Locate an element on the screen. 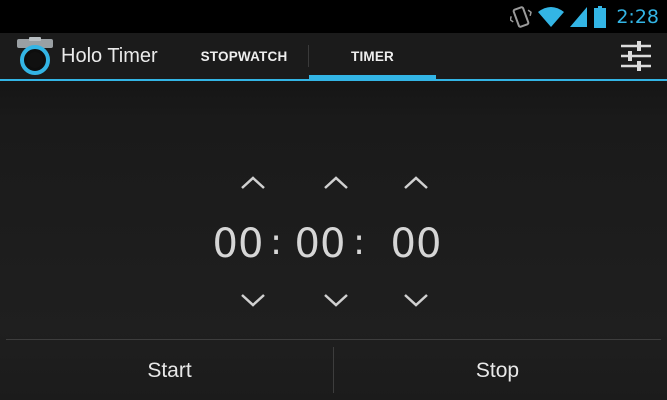 The height and width of the screenshot is (400, 667). stopwatch-icon is located at coordinates (35, 56).